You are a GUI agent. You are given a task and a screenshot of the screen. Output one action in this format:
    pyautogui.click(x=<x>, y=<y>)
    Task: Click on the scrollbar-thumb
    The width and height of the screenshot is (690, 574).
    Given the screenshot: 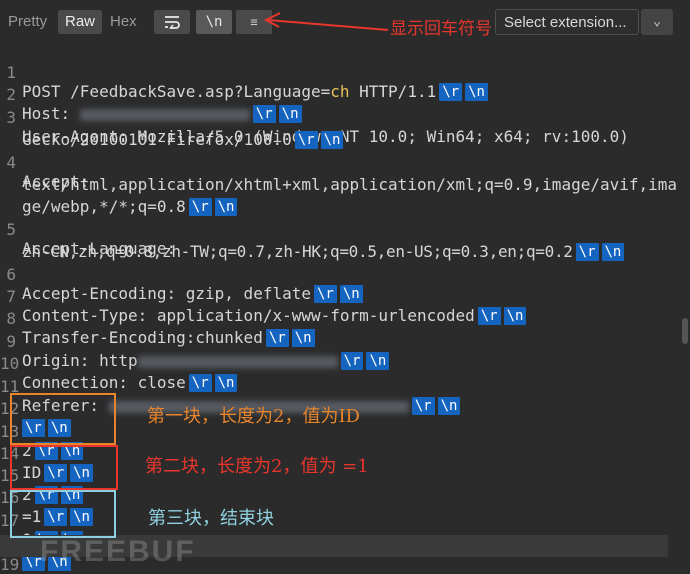 What is the action you would take?
    pyautogui.click(x=685, y=331)
    